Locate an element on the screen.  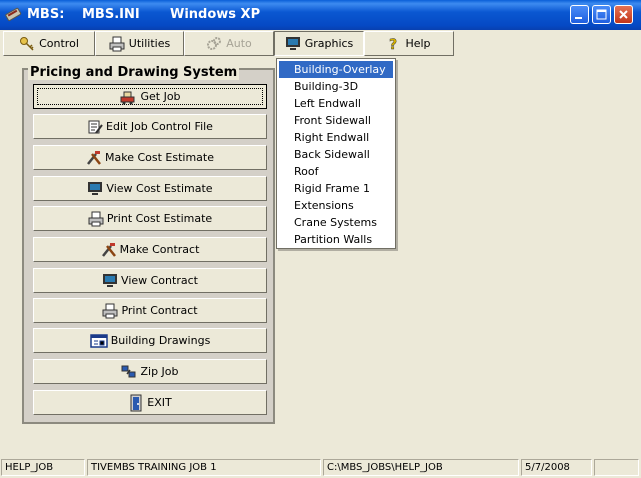
help-menu-label: Help is located at coordinates (418, 43).